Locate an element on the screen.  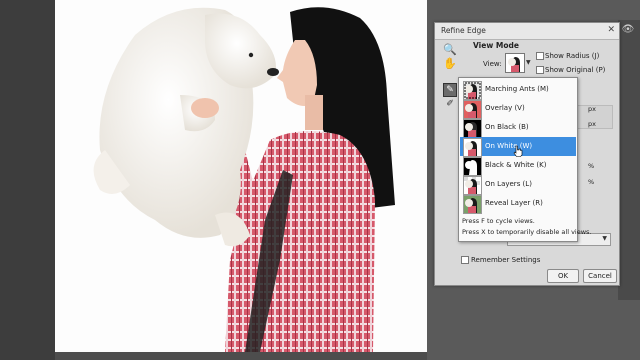
menu-item-overlay: Overlay (V) is located at coordinates (518, 109).